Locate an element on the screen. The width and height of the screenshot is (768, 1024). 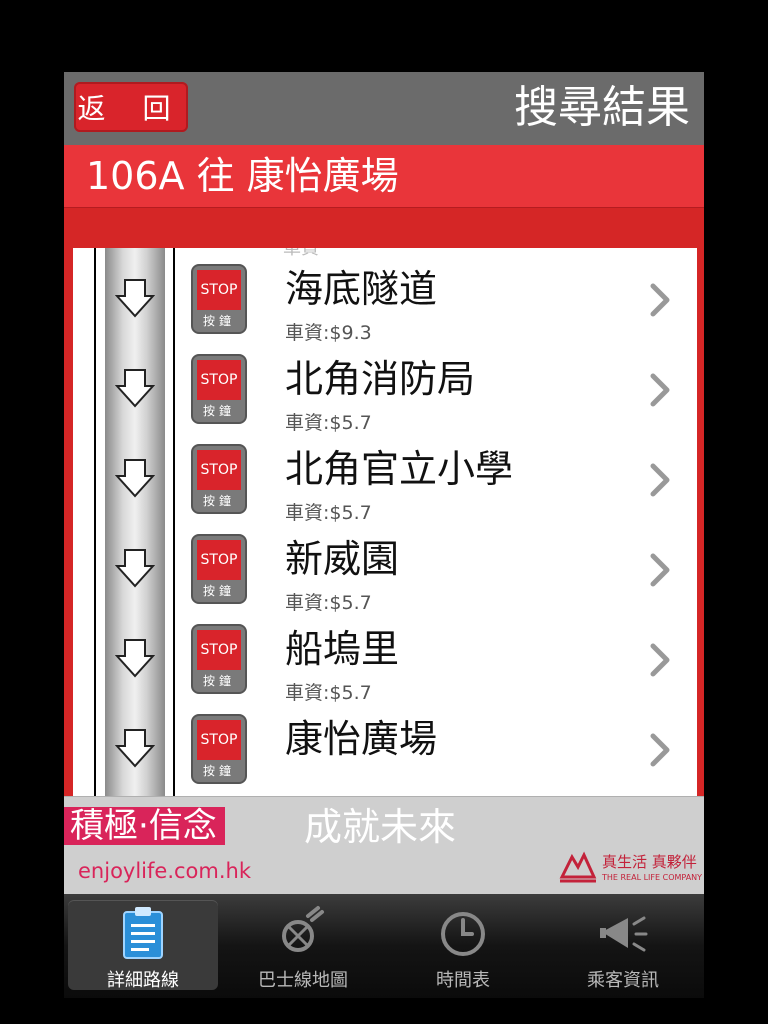
tab-timetable: 時間表 is located at coordinates (463, 945).